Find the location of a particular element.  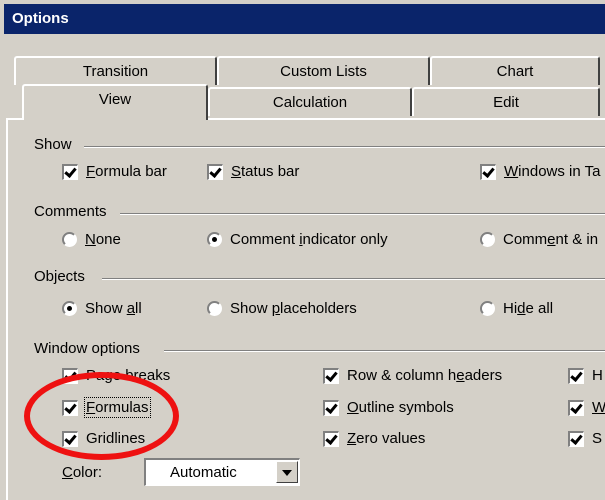

zero-values-checkbox: Zero values is located at coordinates (374, 438).